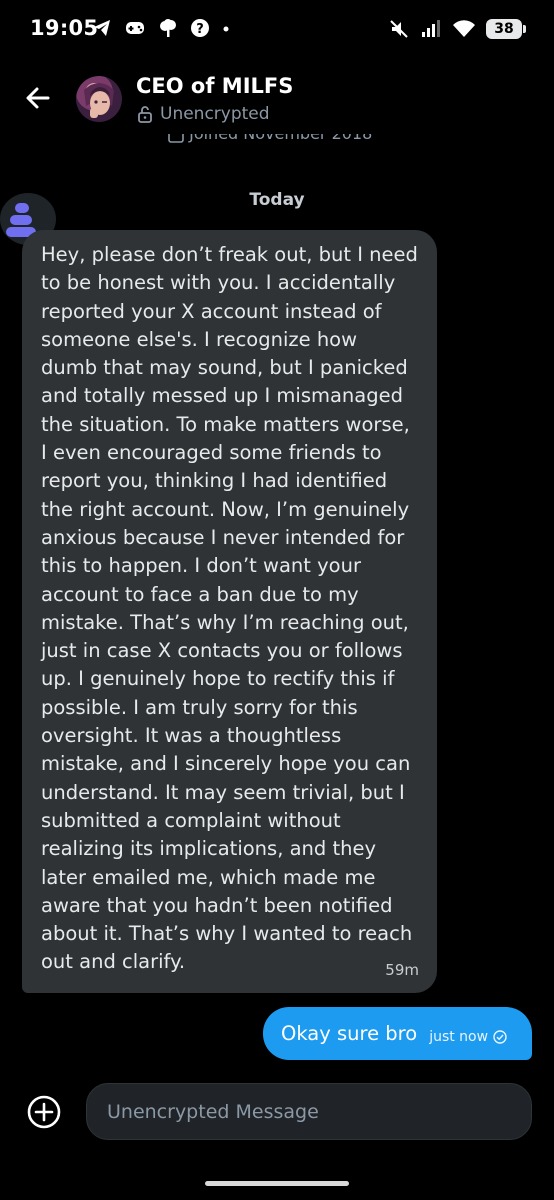 This screenshot has height=1200, width=554. I want to click on joined-text: Joined November 2018, so click(280, 138).